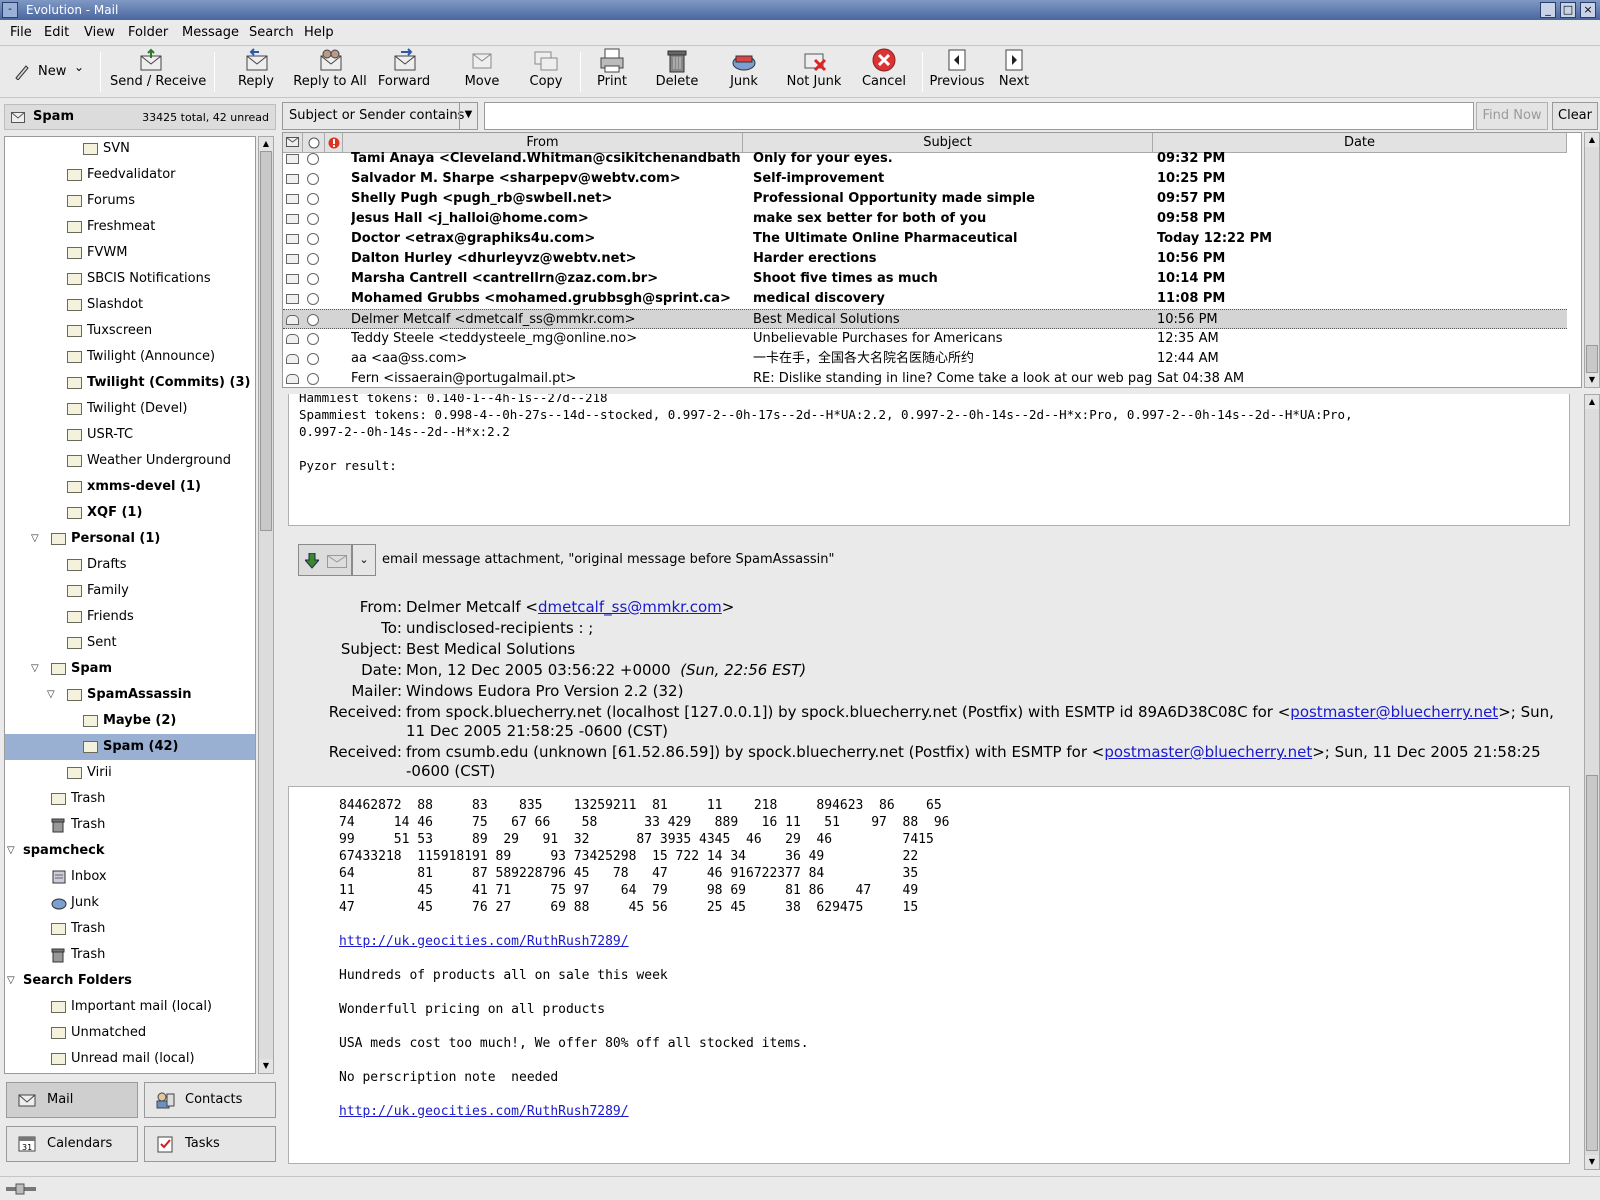  I want to click on folder-tree-scrollbar: ▲ ▼, so click(266, 605).